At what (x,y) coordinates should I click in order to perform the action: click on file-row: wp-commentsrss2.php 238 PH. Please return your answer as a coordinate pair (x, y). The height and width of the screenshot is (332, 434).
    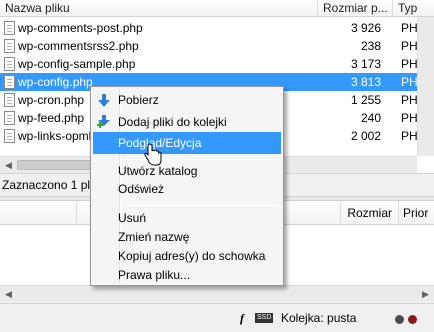
    Looking at the image, I should click on (209, 46).